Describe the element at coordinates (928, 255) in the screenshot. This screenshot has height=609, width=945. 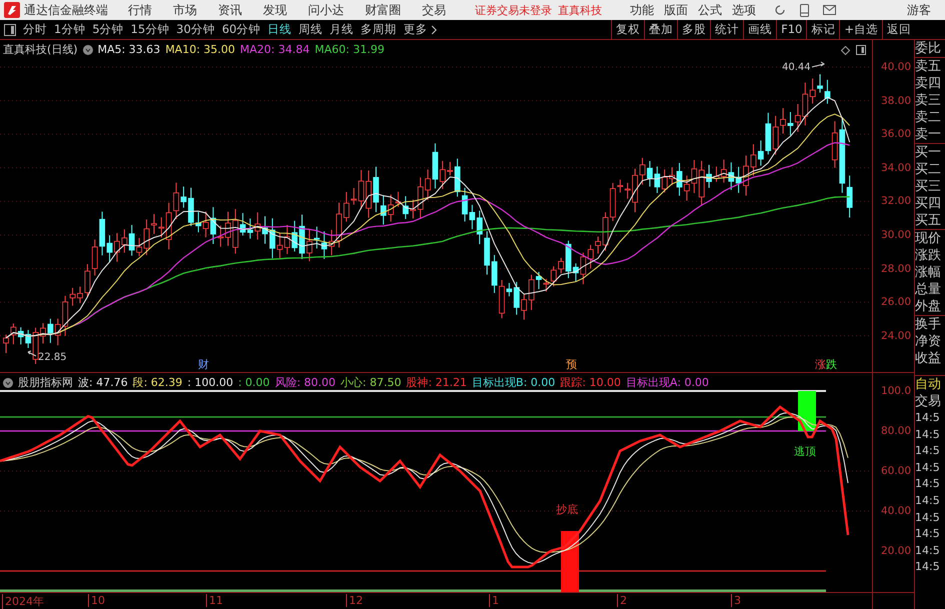
I see `quote-label: 涨跌` at that location.